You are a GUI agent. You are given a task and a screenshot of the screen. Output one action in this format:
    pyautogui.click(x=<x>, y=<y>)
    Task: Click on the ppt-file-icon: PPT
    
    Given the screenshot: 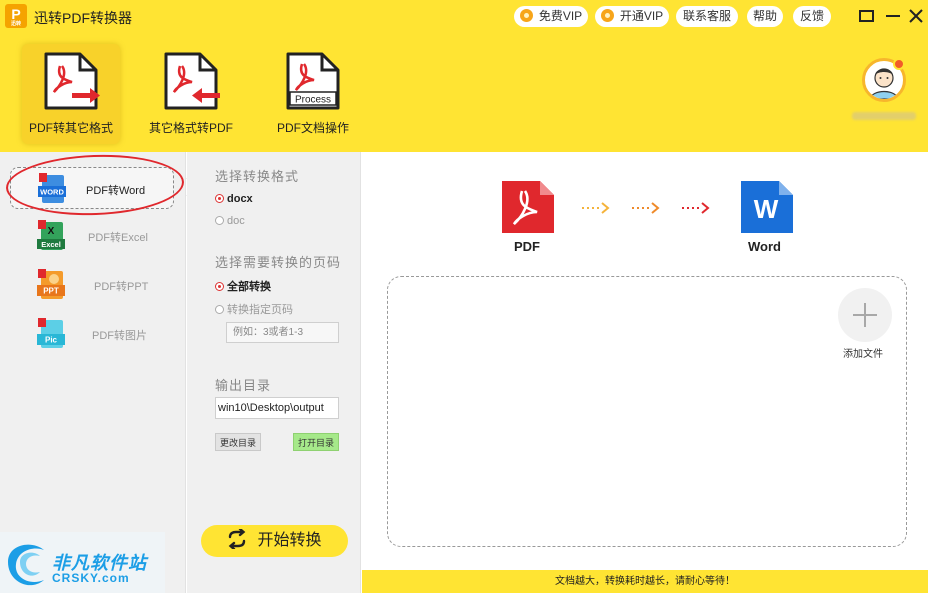 What is the action you would take?
    pyautogui.click(x=51, y=284)
    